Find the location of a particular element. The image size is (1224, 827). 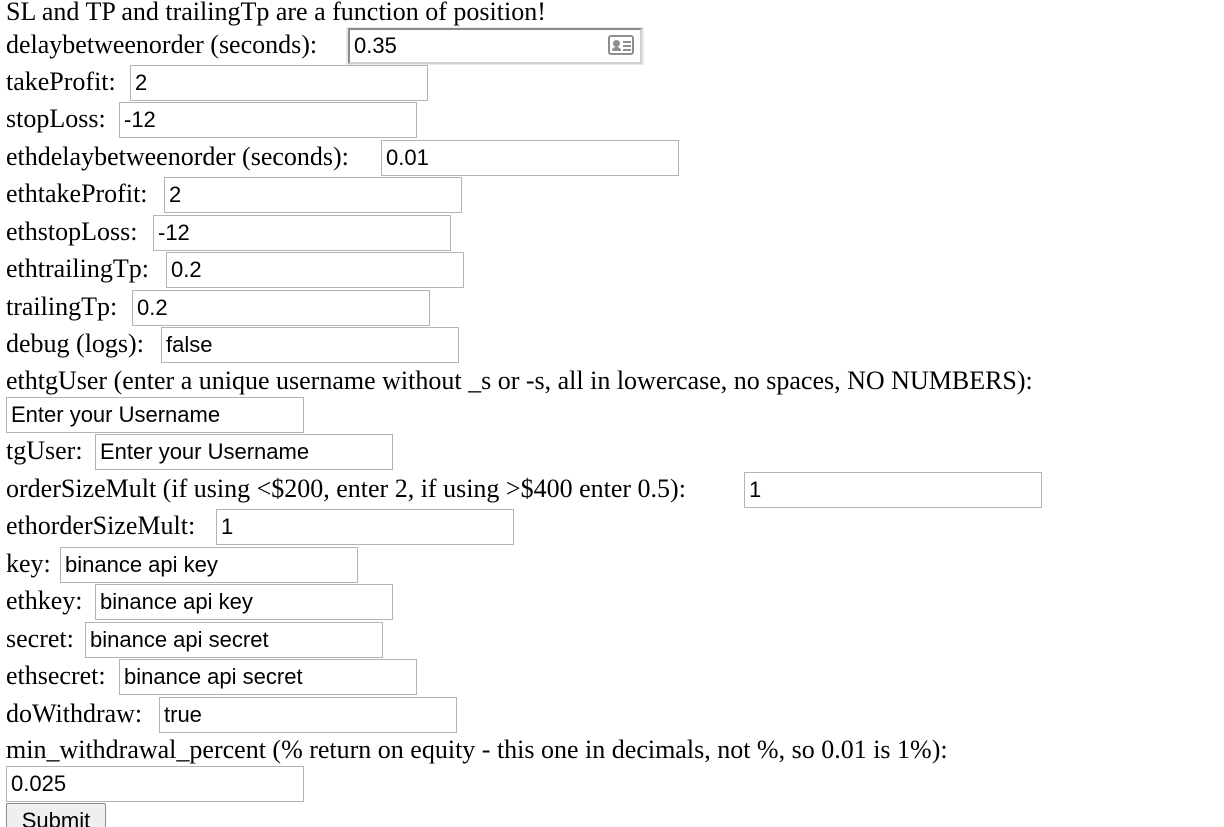

secret-row: secret: is located at coordinates (40, 639).